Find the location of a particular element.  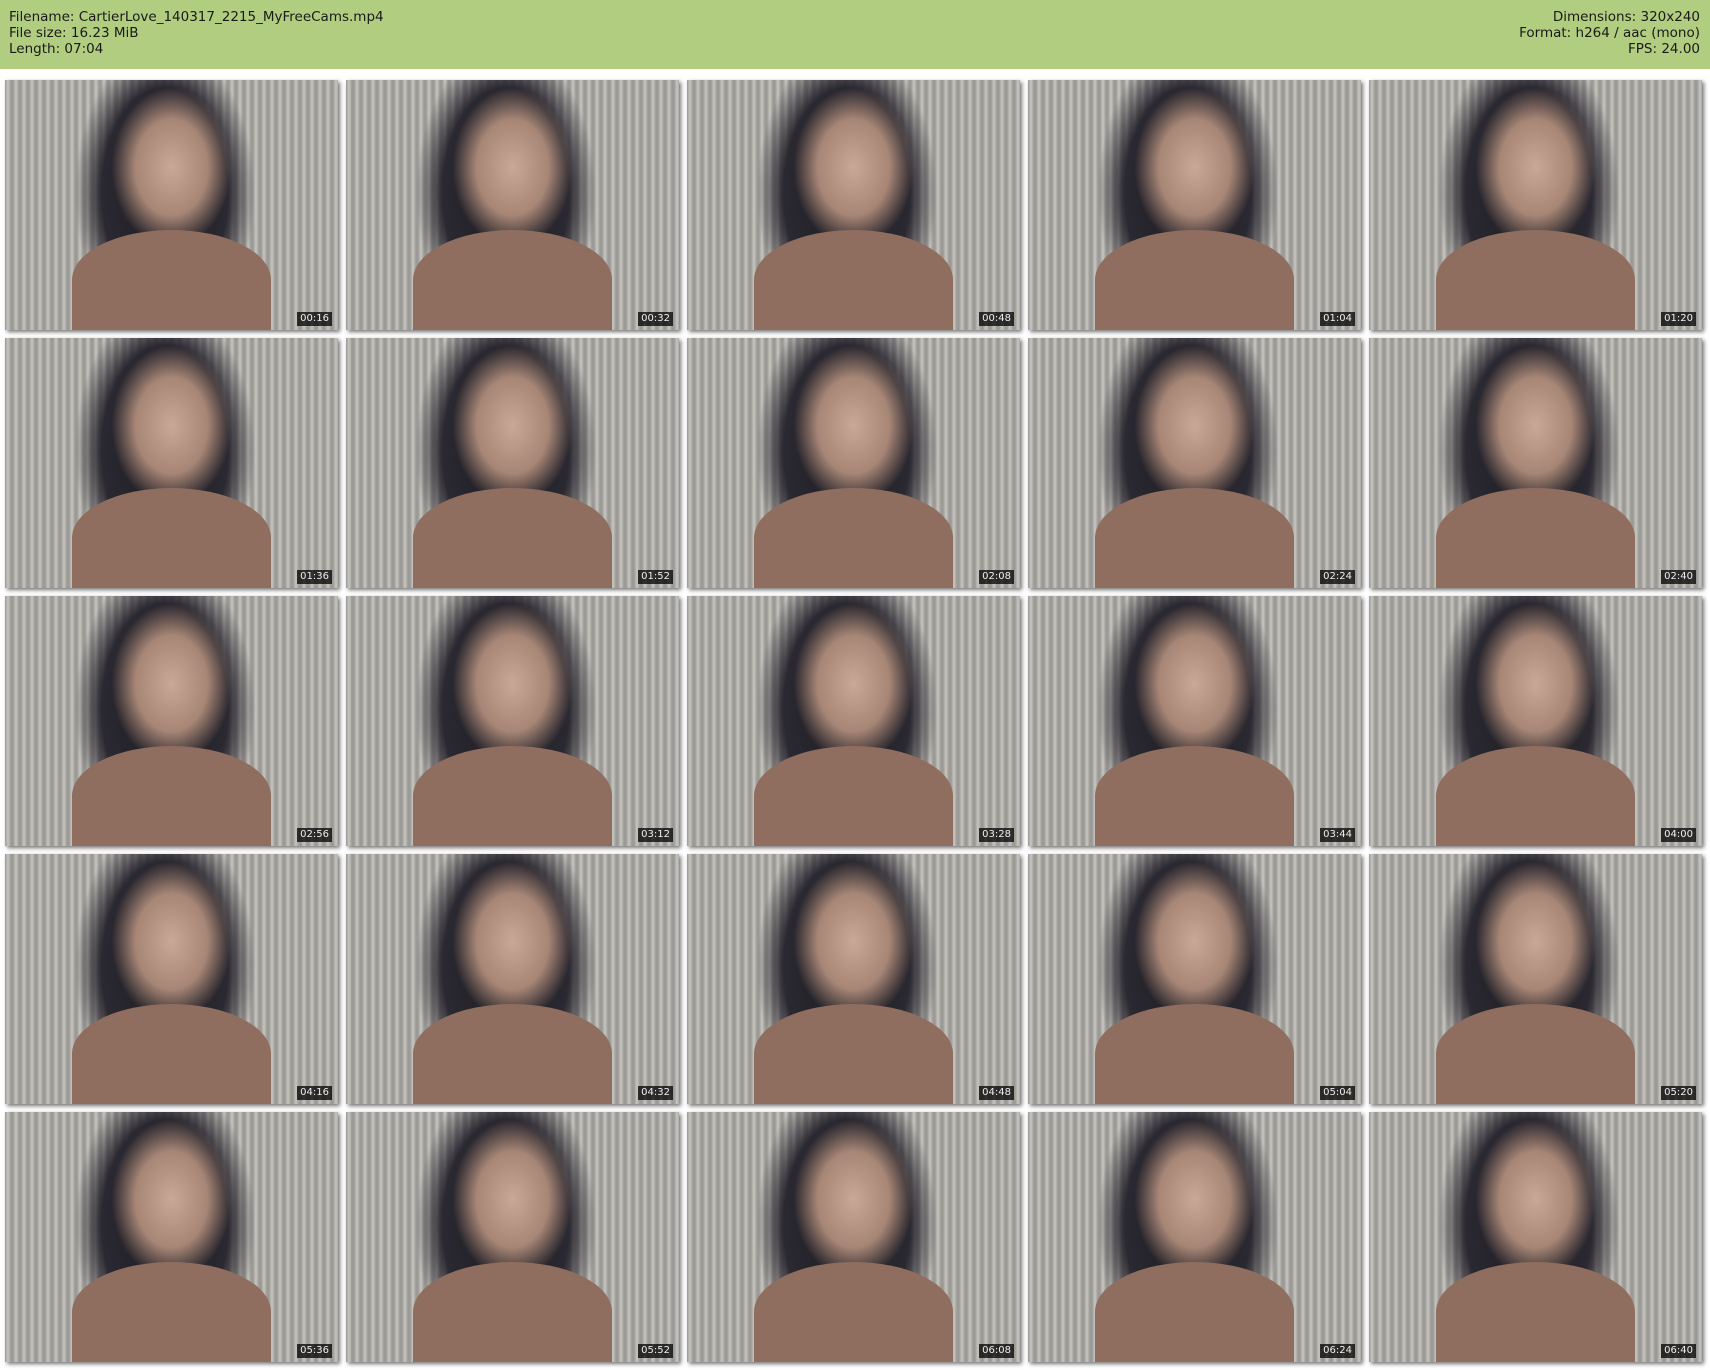

timestamp-label: 01:36 is located at coordinates (314, 577).